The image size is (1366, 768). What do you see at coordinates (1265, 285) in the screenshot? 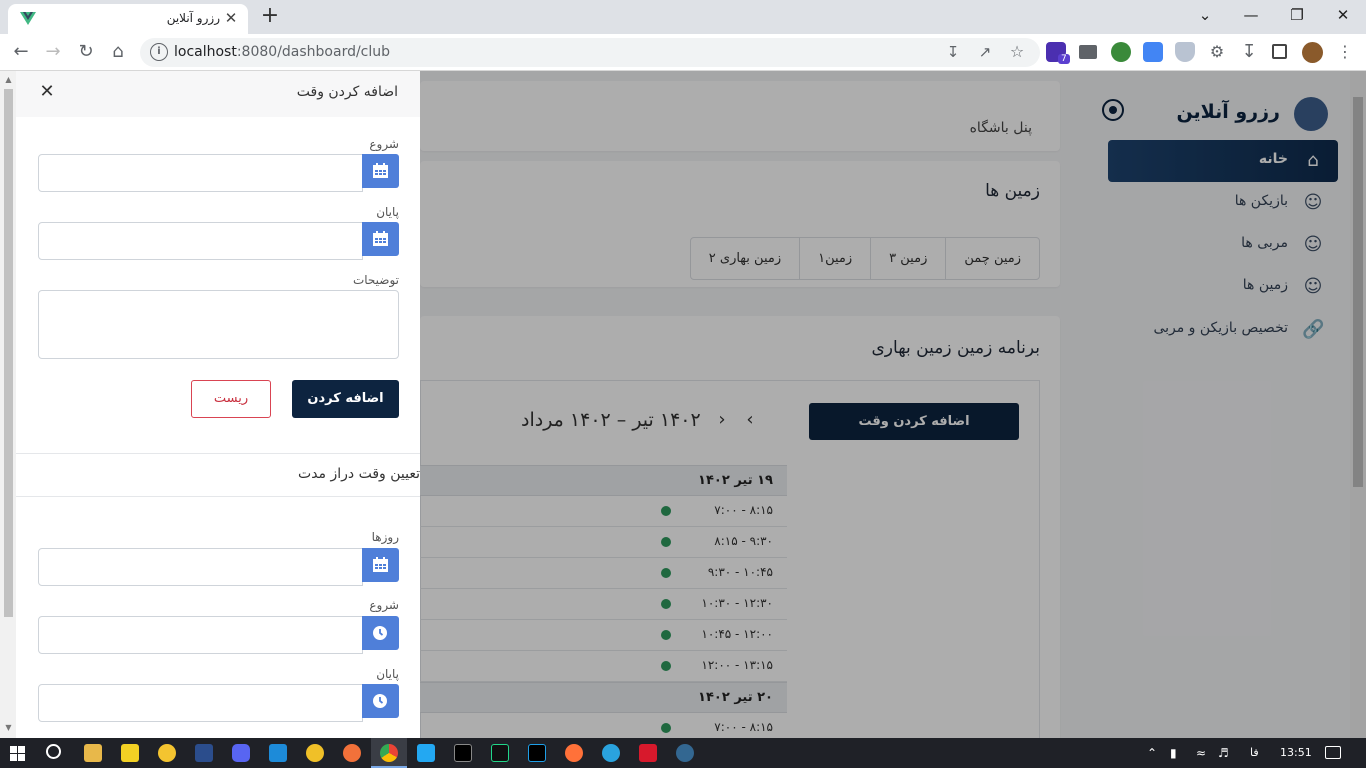
I see `sidebar-item-label: زمین ها` at bounding box center [1265, 285].